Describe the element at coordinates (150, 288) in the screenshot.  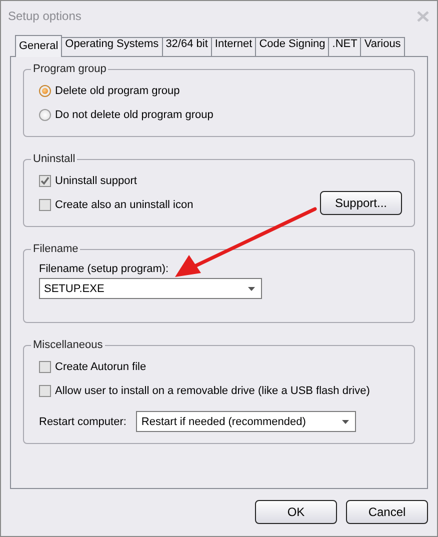
I see `dropdown-field: SETUP.EXE` at that location.